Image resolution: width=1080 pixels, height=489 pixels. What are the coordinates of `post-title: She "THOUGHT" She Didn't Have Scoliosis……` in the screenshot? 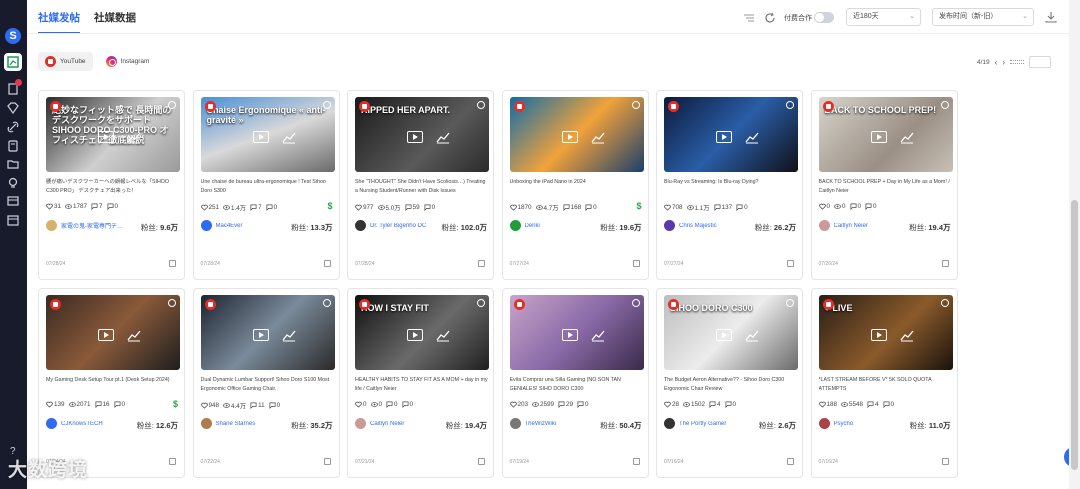 It's located at (422, 187).